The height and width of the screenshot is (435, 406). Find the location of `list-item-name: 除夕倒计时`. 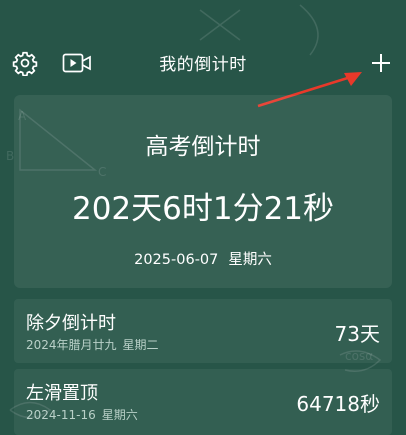

list-item-name: 除夕倒计时 is located at coordinates (71, 323).